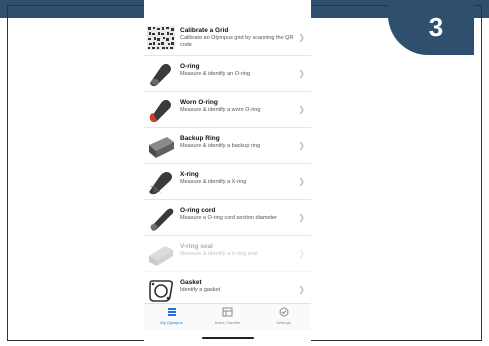 The width and height of the screenshot is (489, 346). Describe the element at coordinates (190, 66) in the screenshot. I see `item-title: O-ring` at that location.